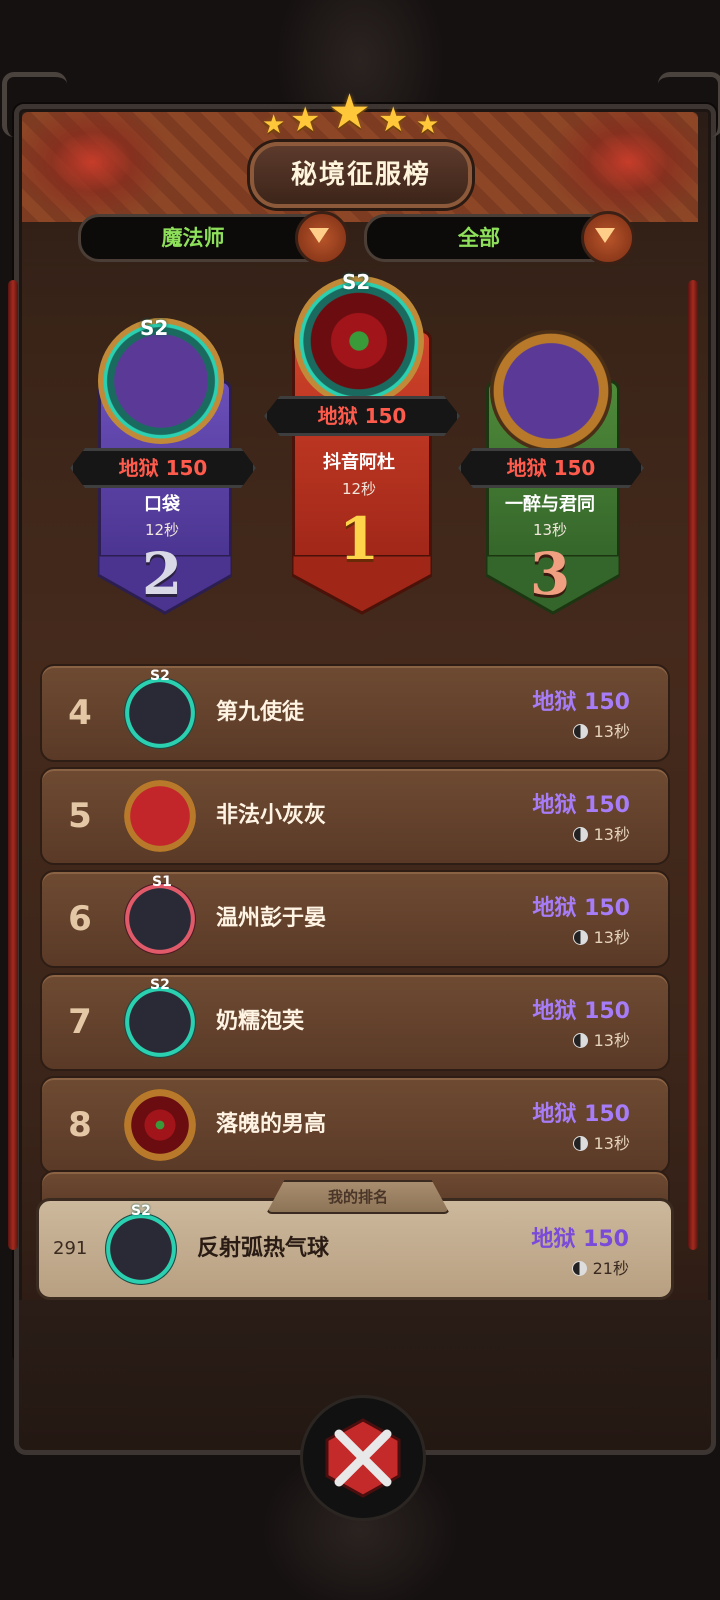 The width and height of the screenshot is (720, 1600). What do you see at coordinates (80, 713) in the screenshot?
I see `rank-number: 4` at bounding box center [80, 713].